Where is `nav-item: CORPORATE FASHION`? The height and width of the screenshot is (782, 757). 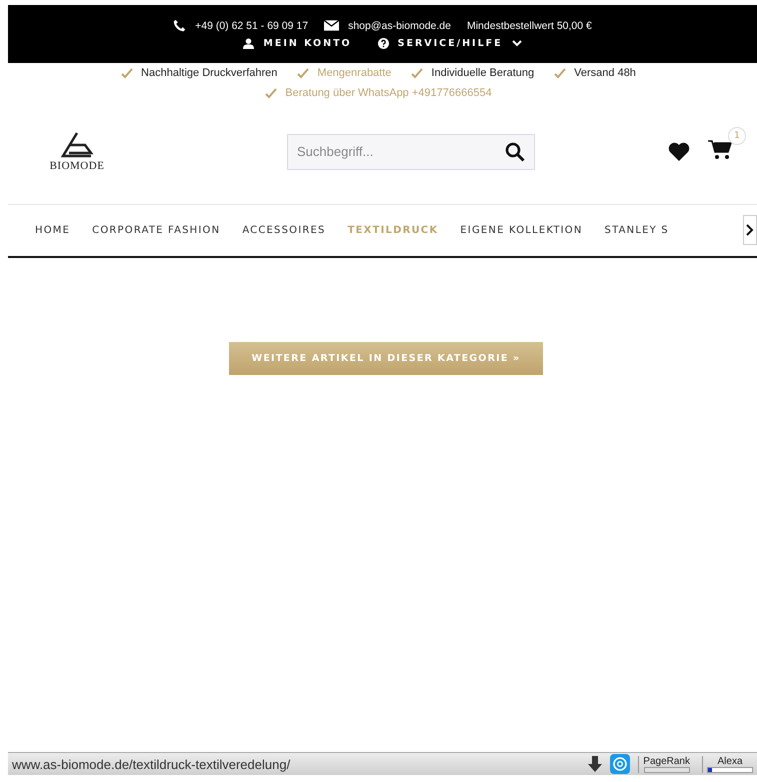 nav-item: CORPORATE FASHION is located at coordinates (156, 230).